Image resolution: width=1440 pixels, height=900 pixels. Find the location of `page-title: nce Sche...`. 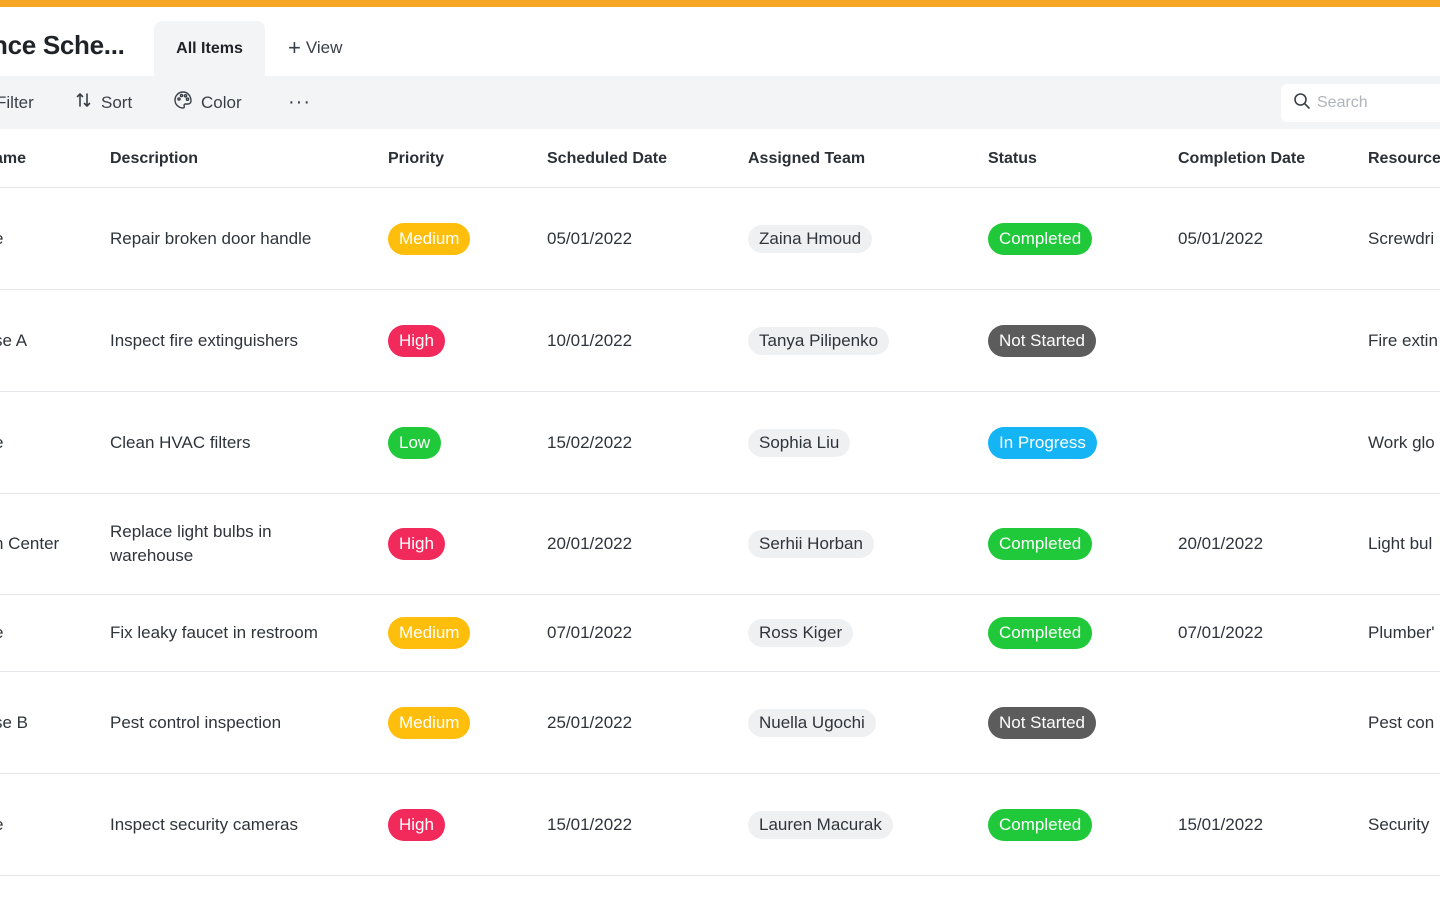

page-title: nce Sche... is located at coordinates (62, 45).